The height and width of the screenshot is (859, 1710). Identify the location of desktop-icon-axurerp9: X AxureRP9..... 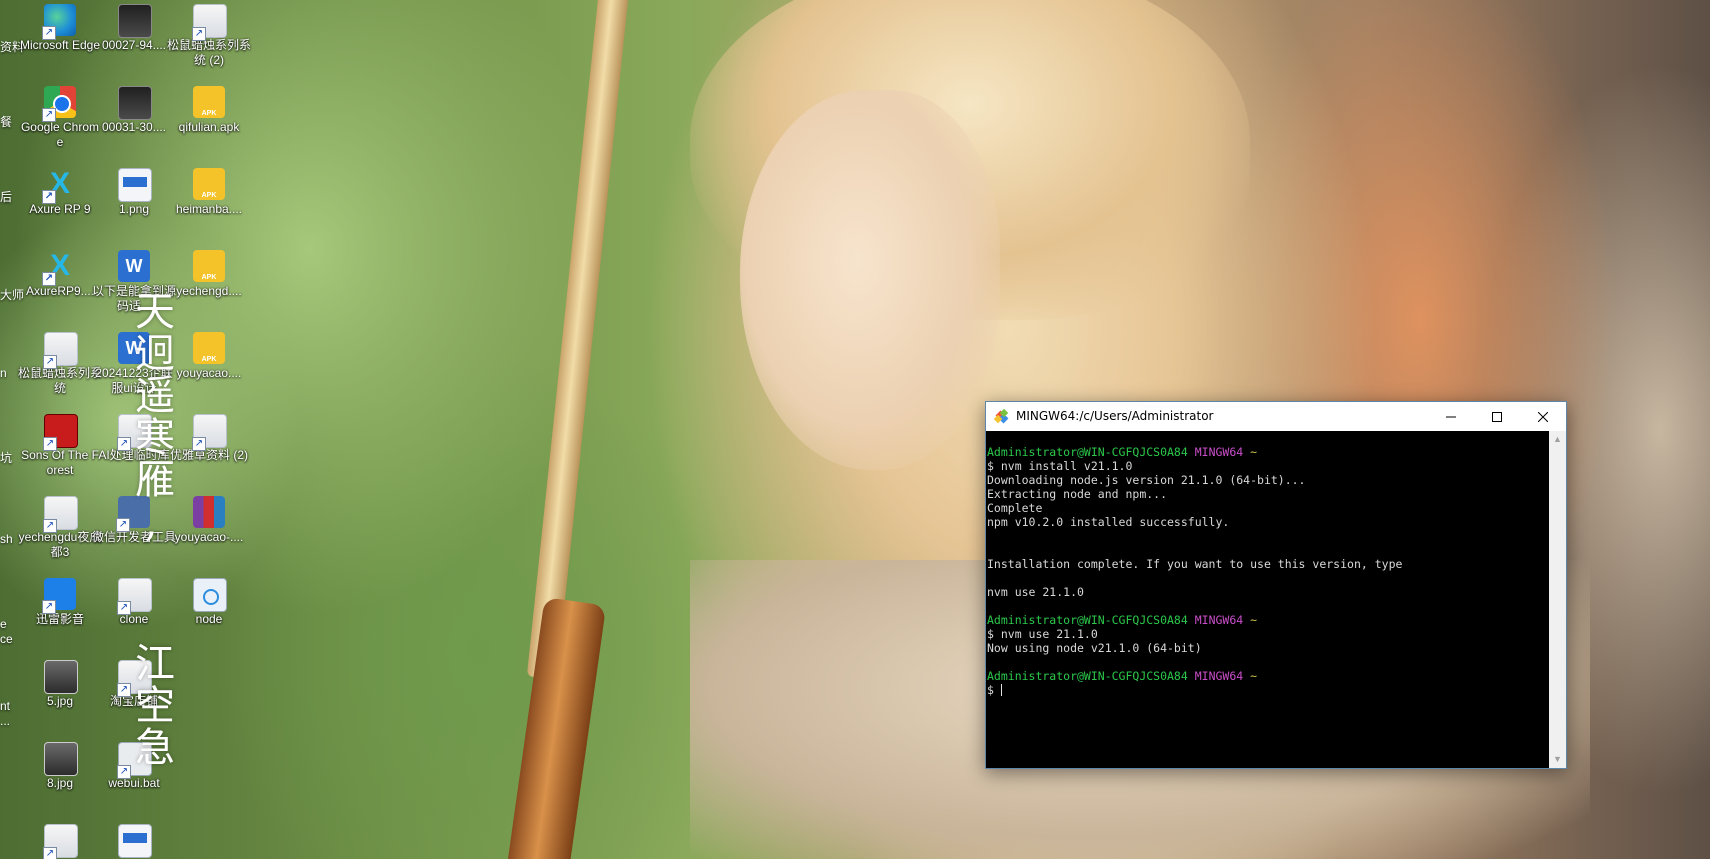
(60, 283).